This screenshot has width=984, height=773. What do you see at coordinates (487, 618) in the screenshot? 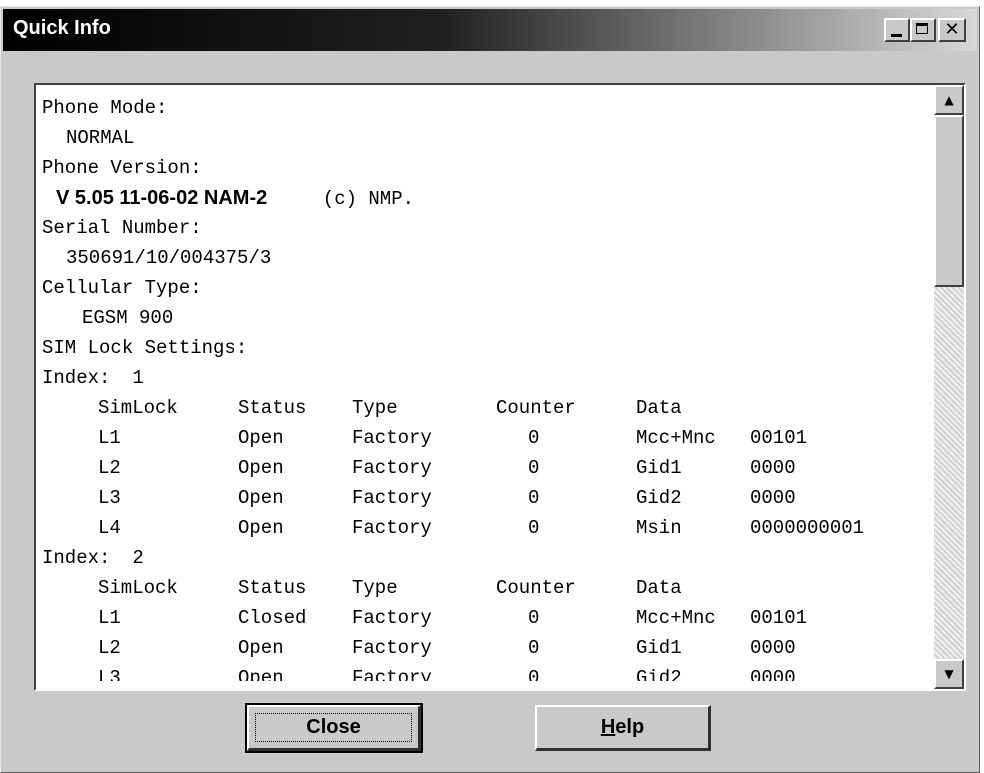
I see `simlock-row: L1 Closed Factory 0 Mcc+Mnc 00101` at bounding box center [487, 618].